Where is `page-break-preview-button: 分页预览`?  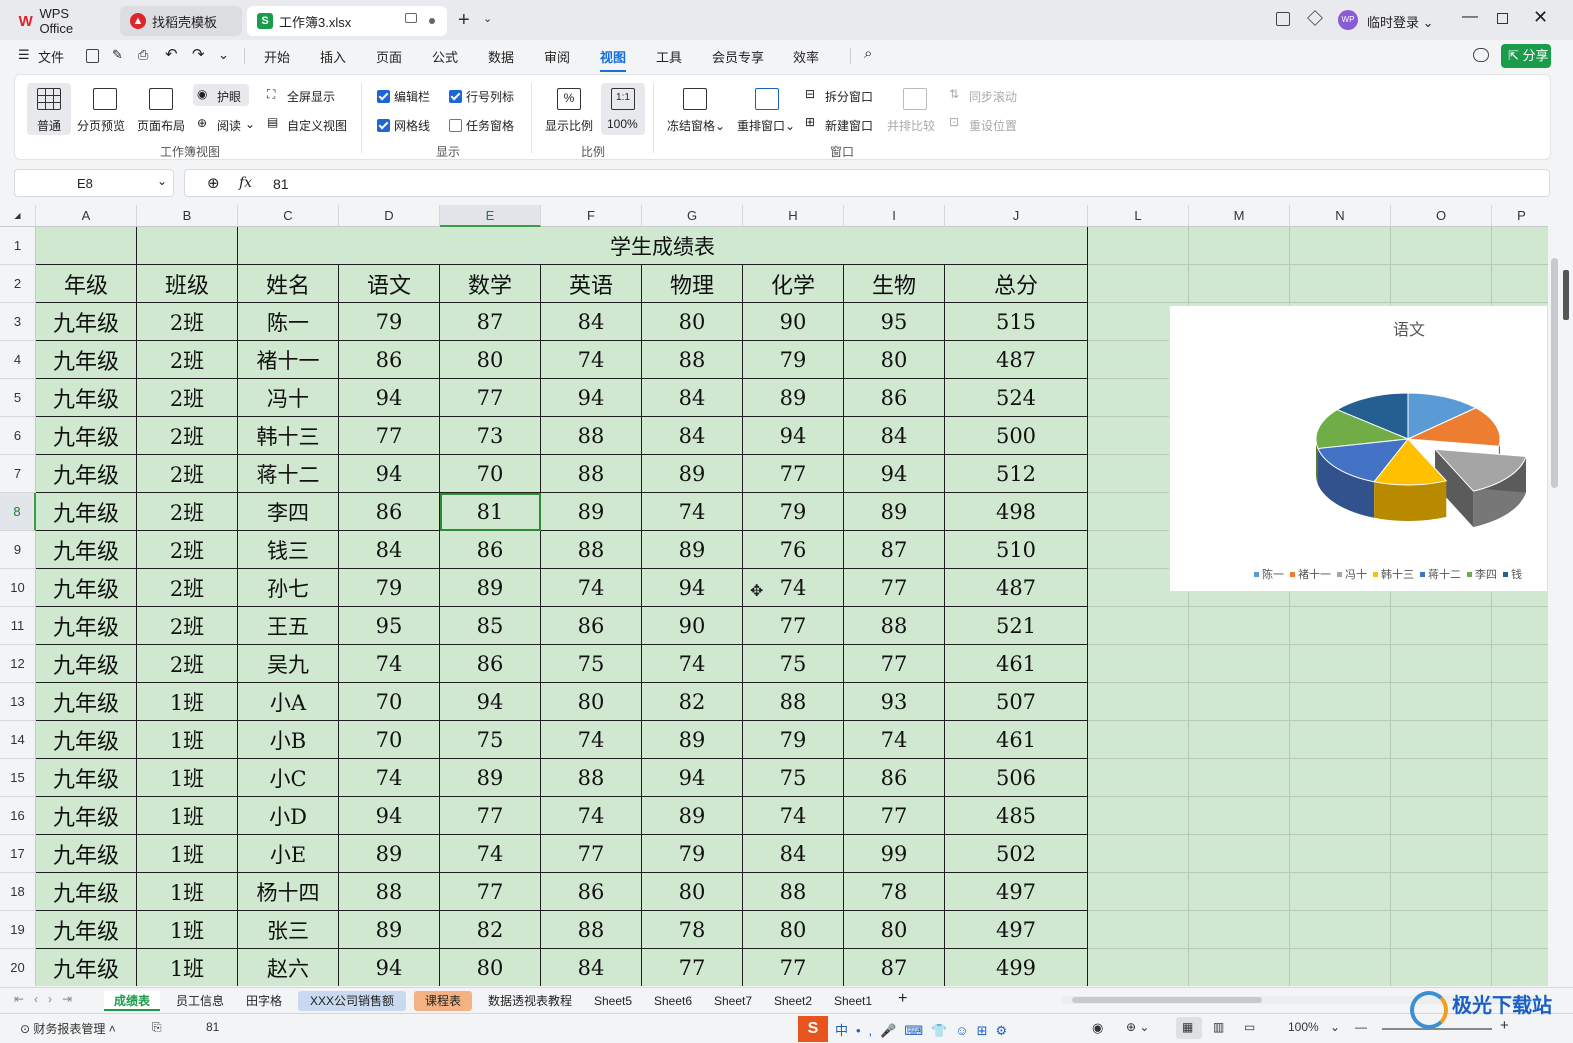 page-break-preview-button: 分页预览 is located at coordinates (105, 109).